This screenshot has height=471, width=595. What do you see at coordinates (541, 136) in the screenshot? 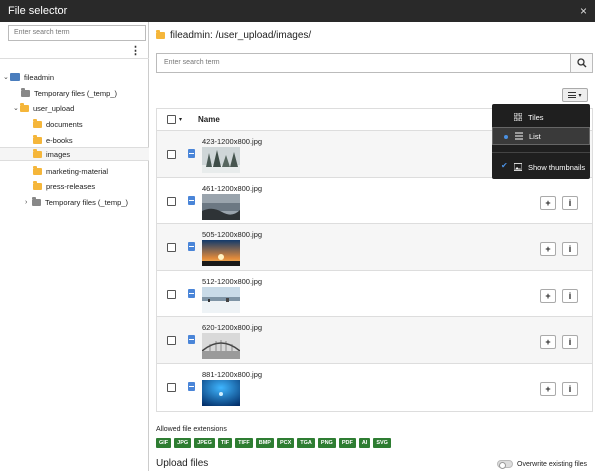
I see `menu-item-list: List` at bounding box center [541, 136].